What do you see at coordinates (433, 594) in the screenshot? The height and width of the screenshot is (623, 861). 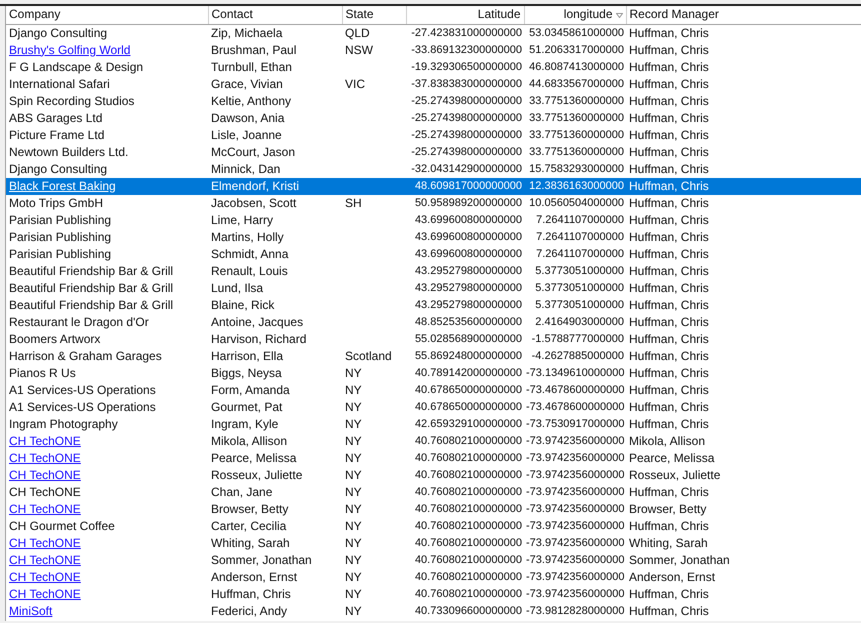 I see `table-row: CH TechONE Huffman, Chris NY 40.760802100000000 -73.9742356000000 Huffman, Chris` at bounding box center [433, 594].